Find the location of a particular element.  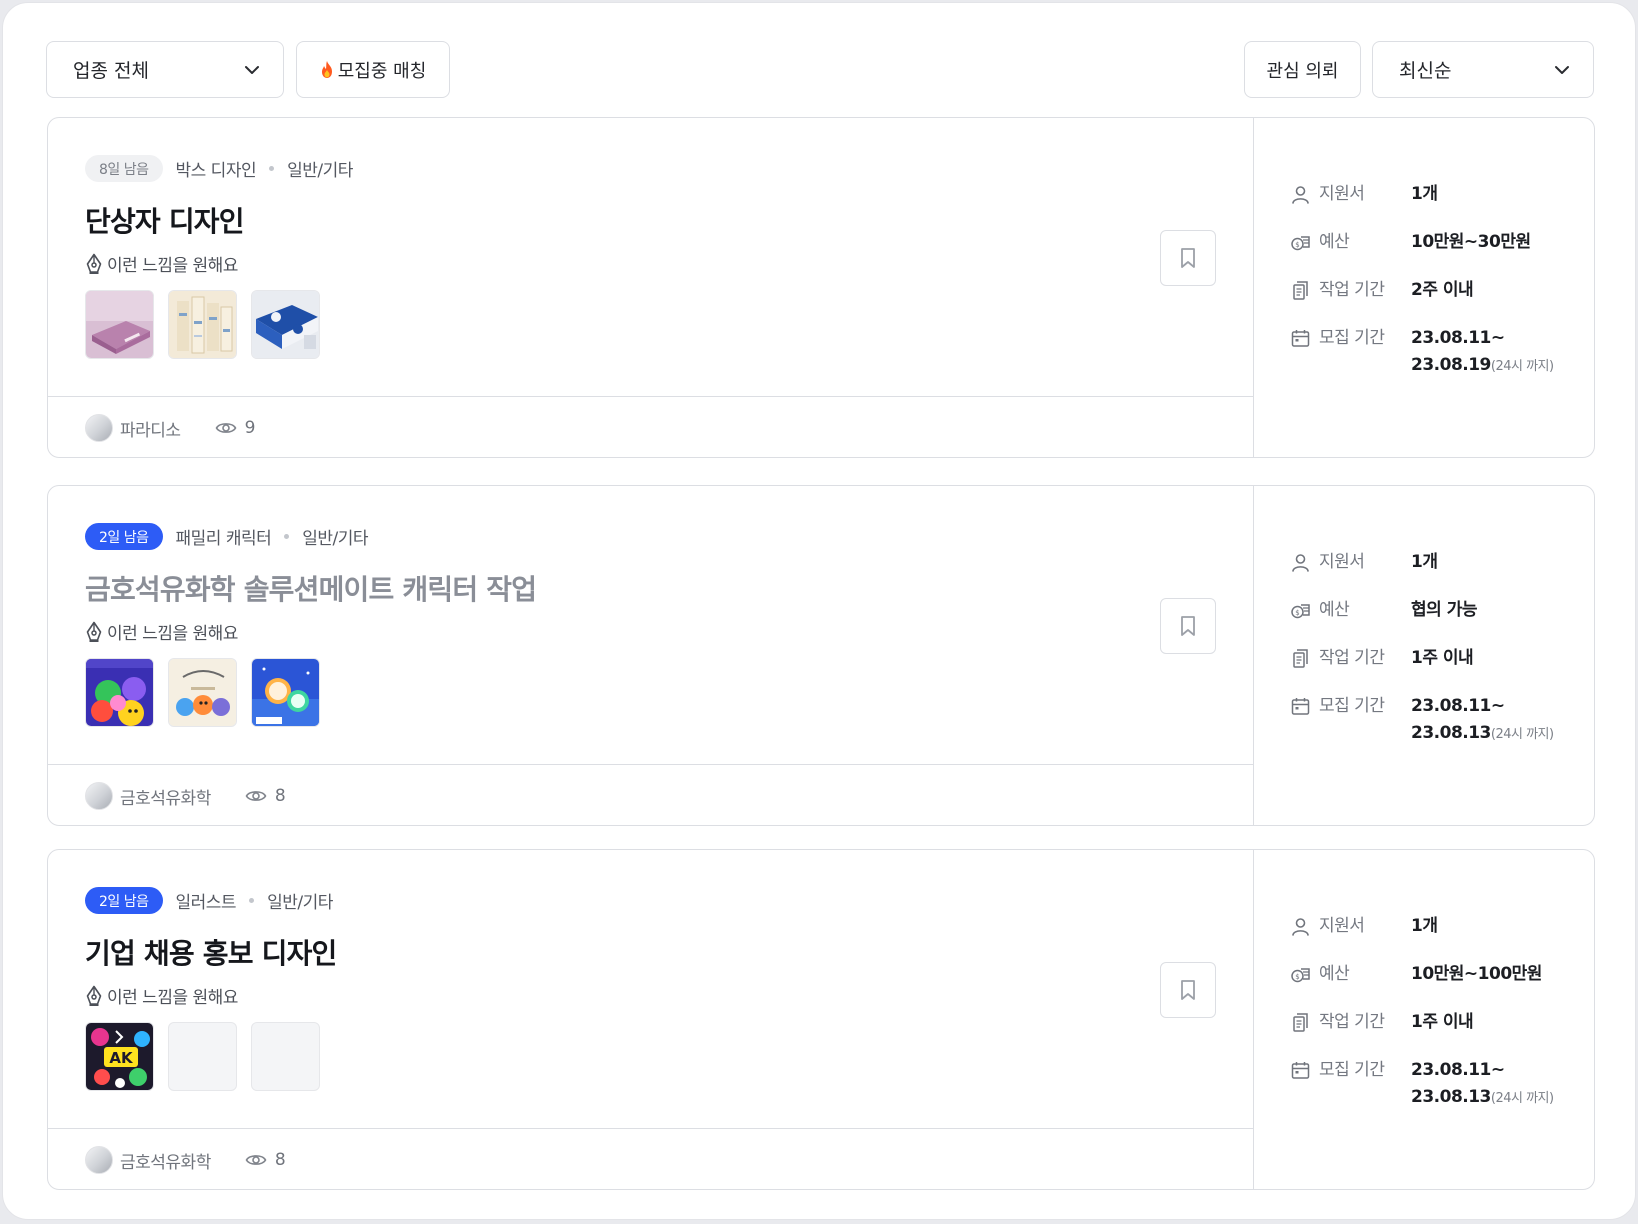

work-period-value: 2주 이내 is located at coordinates (1442, 290).